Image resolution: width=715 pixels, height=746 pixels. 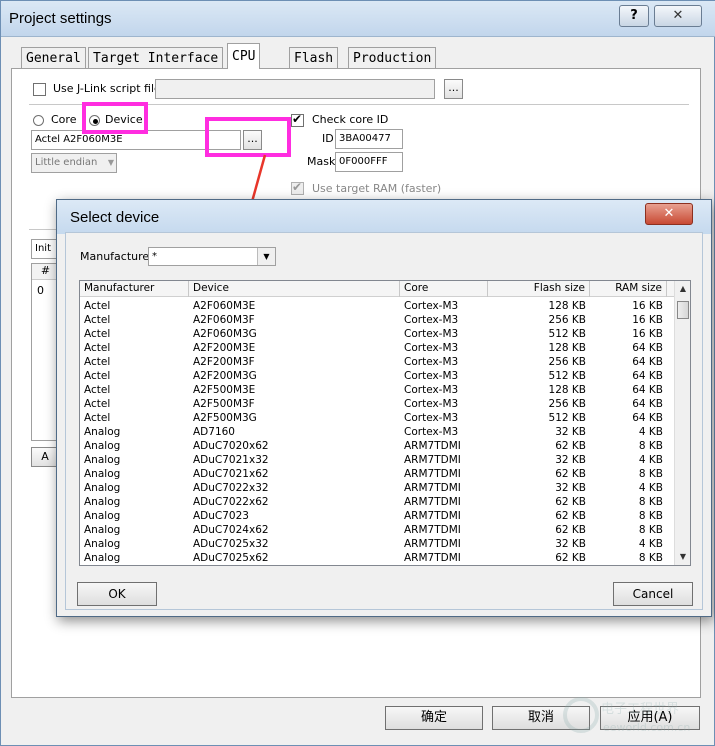 What do you see at coordinates (444, 289) in the screenshot?
I see `column-header-core: Core` at bounding box center [444, 289].